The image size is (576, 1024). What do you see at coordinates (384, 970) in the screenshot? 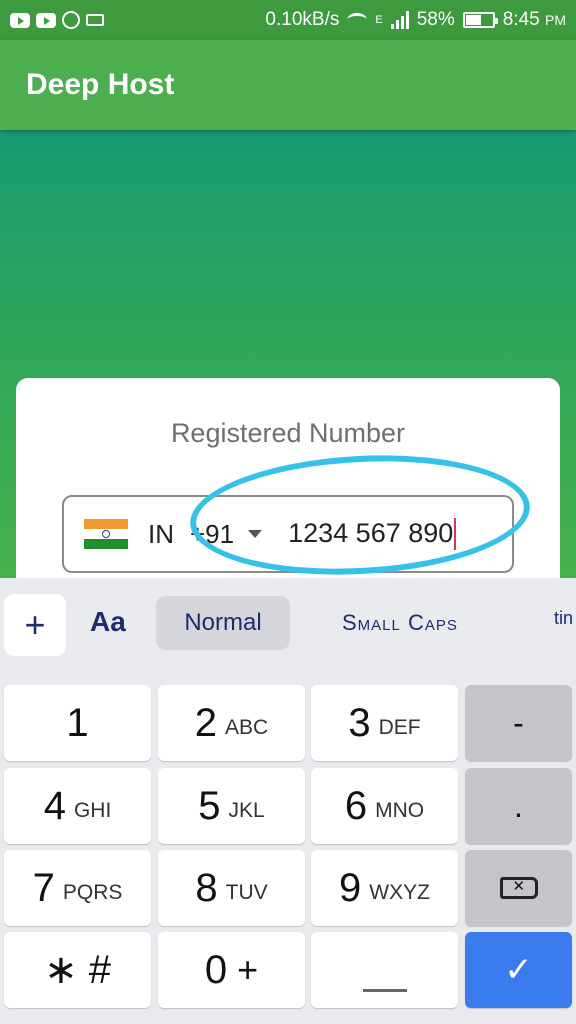
I see `space-key` at bounding box center [384, 970].